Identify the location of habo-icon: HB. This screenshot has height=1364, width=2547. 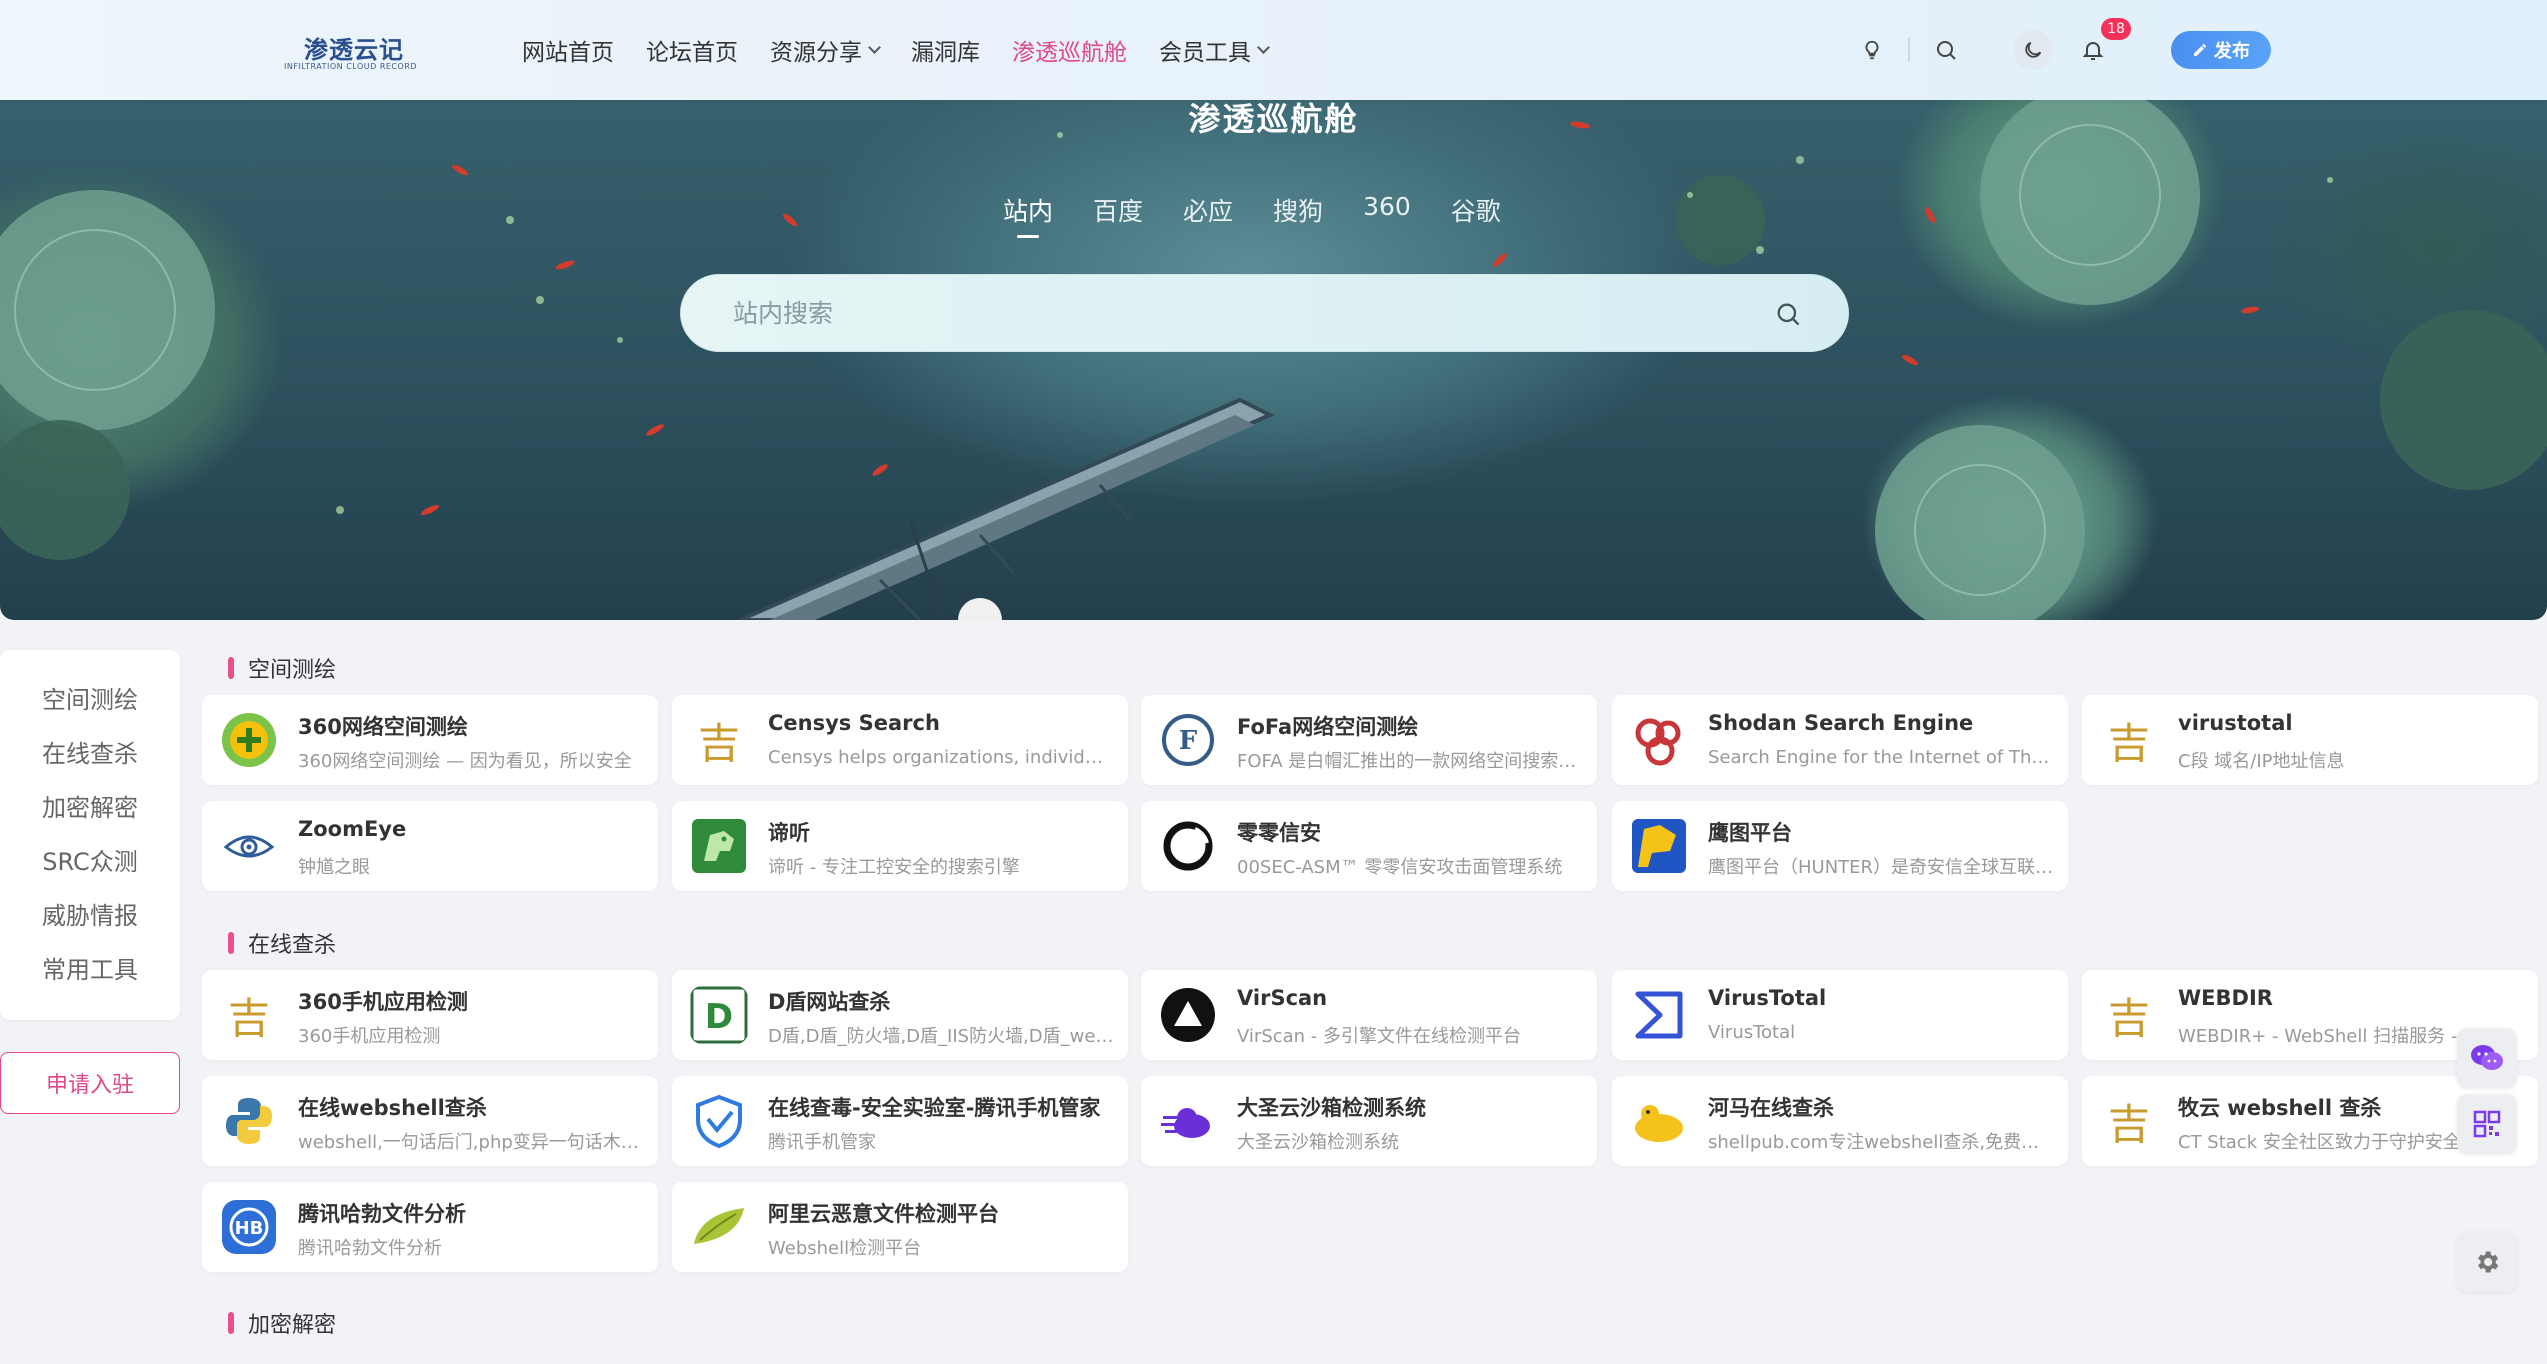
(249, 1227).